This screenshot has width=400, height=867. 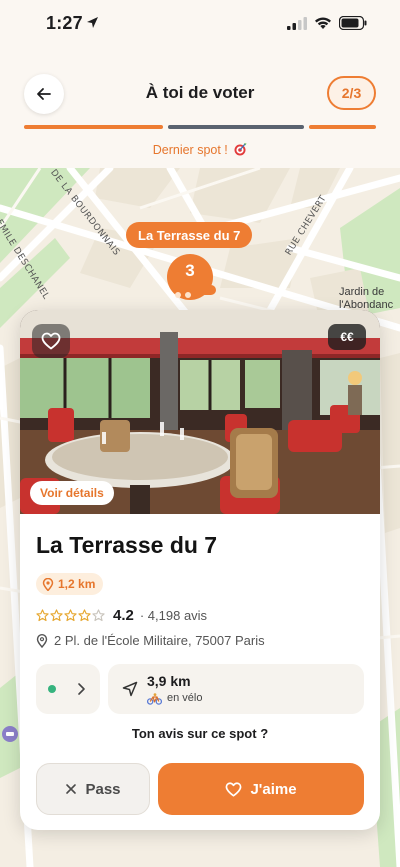 I want to click on close-icon, so click(x=71, y=789).